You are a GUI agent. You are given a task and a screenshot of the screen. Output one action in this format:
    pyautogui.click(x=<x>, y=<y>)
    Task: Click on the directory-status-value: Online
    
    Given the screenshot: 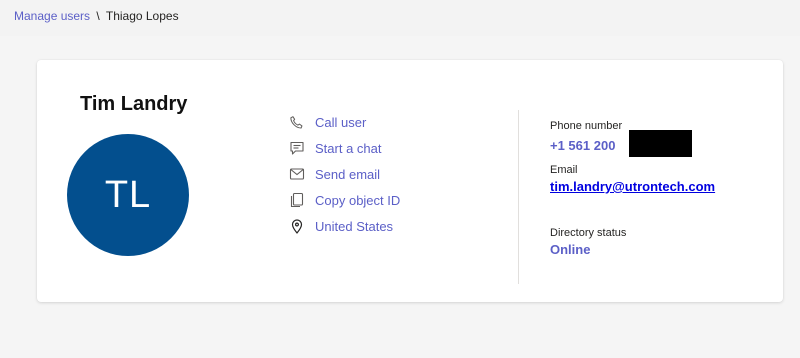 What is the action you would take?
    pyautogui.click(x=570, y=249)
    